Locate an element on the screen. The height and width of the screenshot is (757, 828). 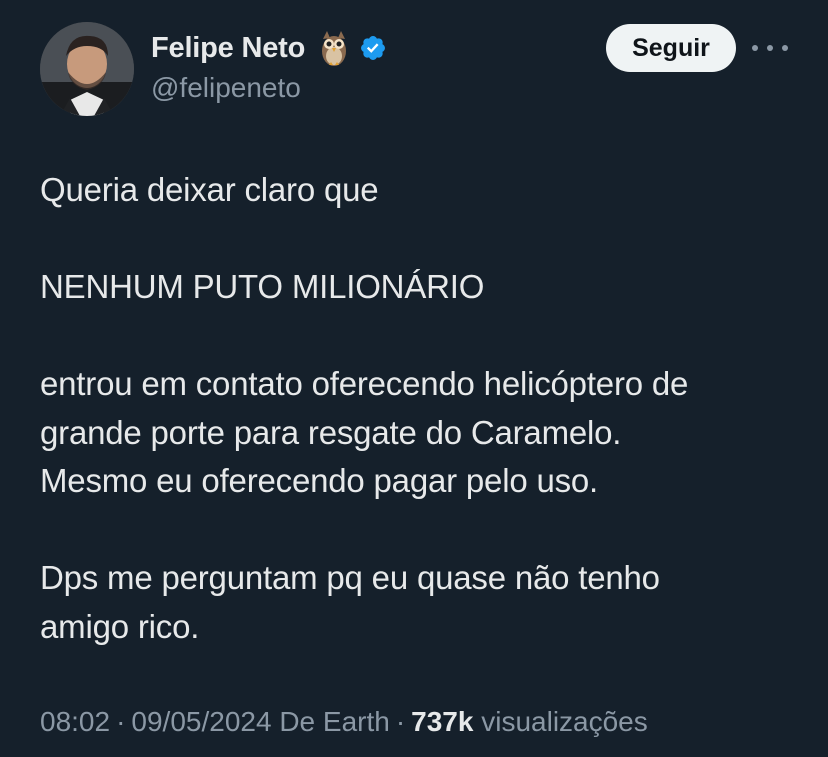
views-label: visualizações is located at coordinates (564, 722).